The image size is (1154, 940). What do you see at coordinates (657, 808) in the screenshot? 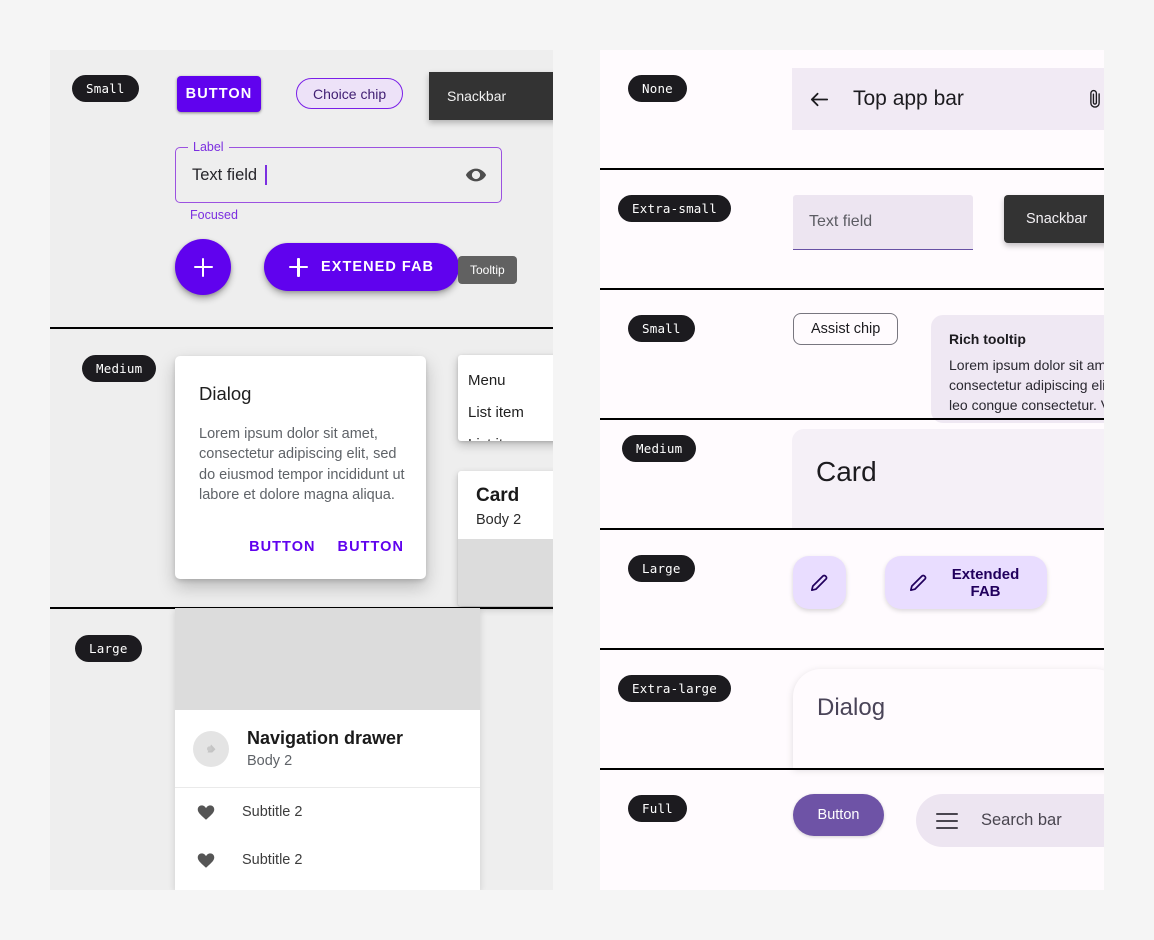
I see `size-label-full: Full` at bounding box center [657, 808].